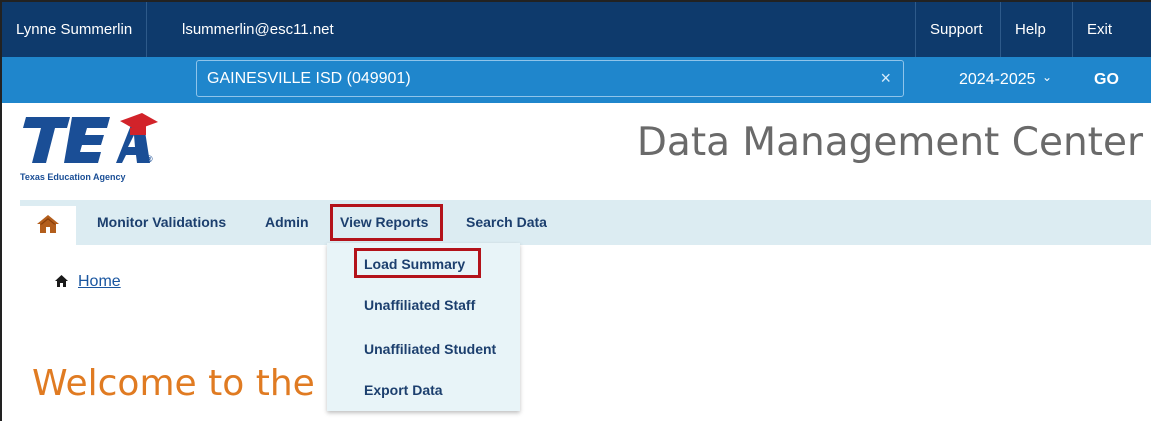 This screenshot has width=1151, height=421. Describe the element at coordinates (386, 222) in the screenshot. I see `view-reports-highlight` at that location.